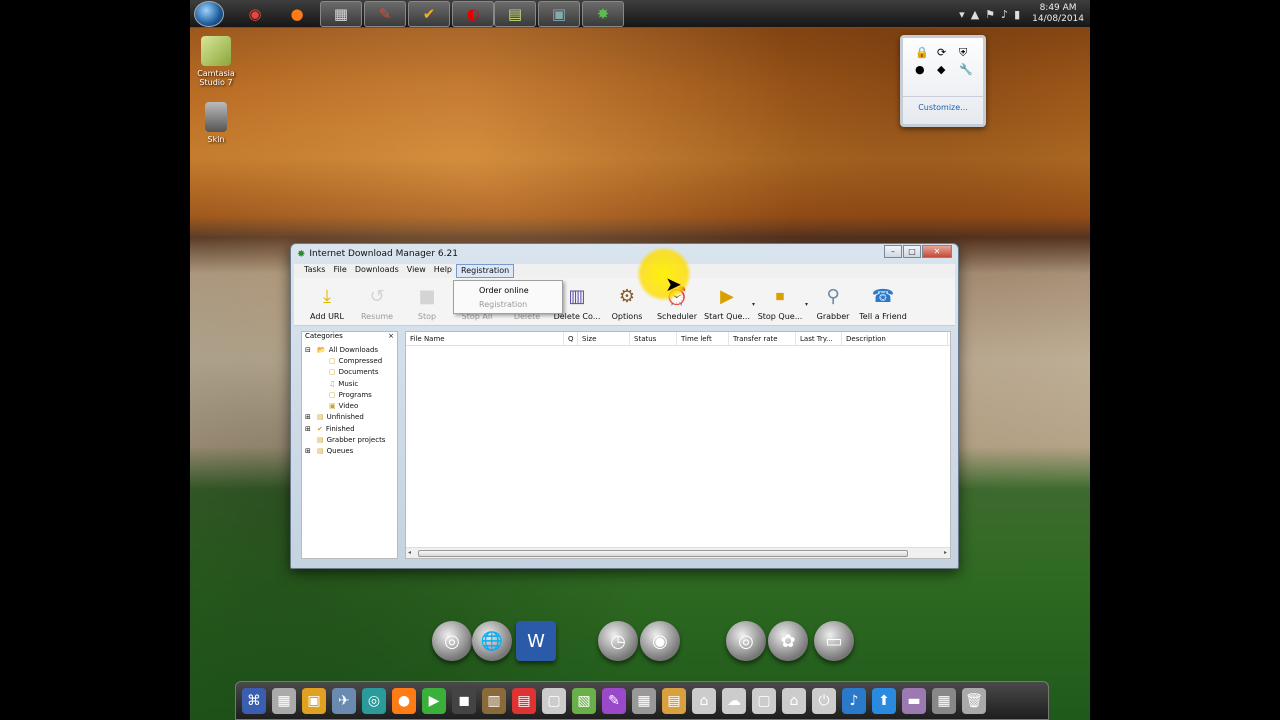  What do you see at coordinates (834, 641) in the screenshot?
I see `hdd-icon: ▭` at bounding box center [834, 641].